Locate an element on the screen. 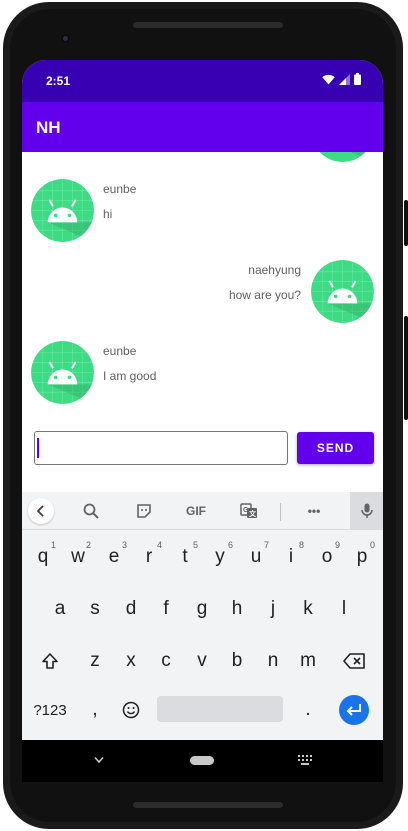 Image resolution: width=408 pixels, height=831 pixels. cell-signal-icon is located at coordinates (344, 79).